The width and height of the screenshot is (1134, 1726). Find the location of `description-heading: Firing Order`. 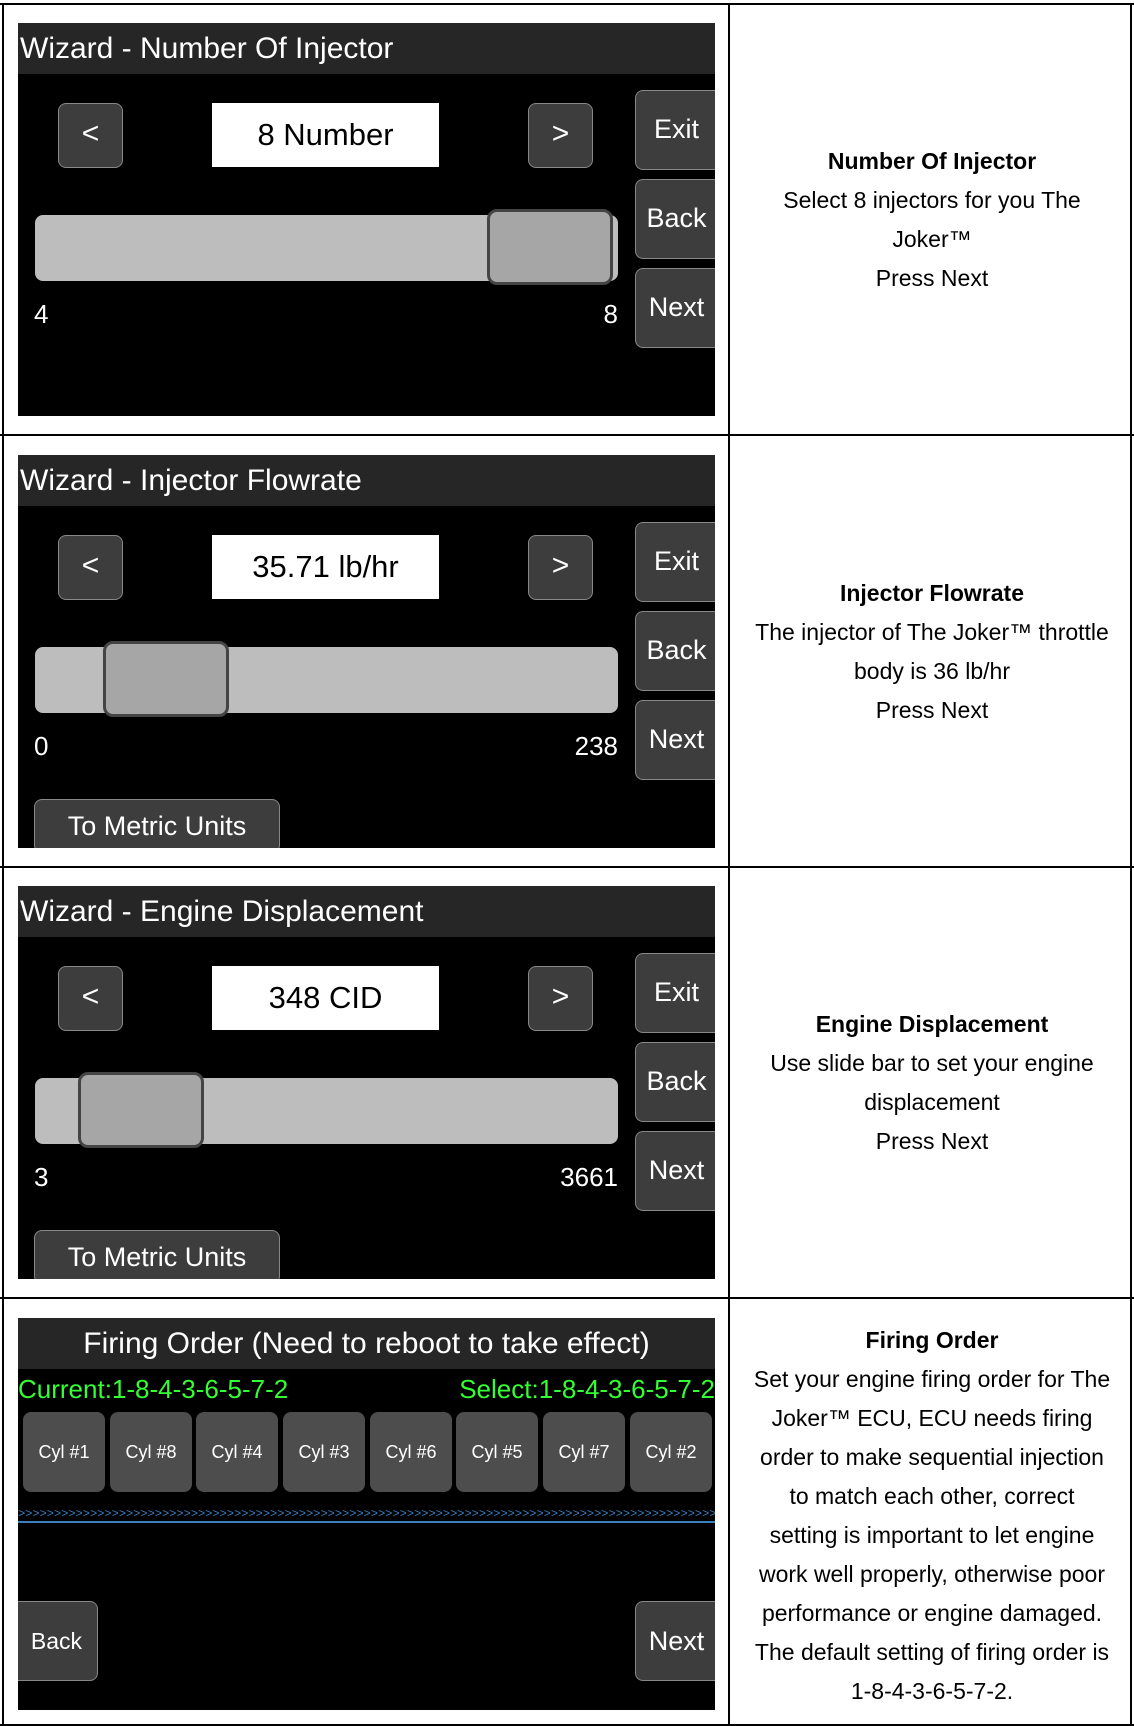

description-heading: Firing Order is located at coordinates (932, 1340).